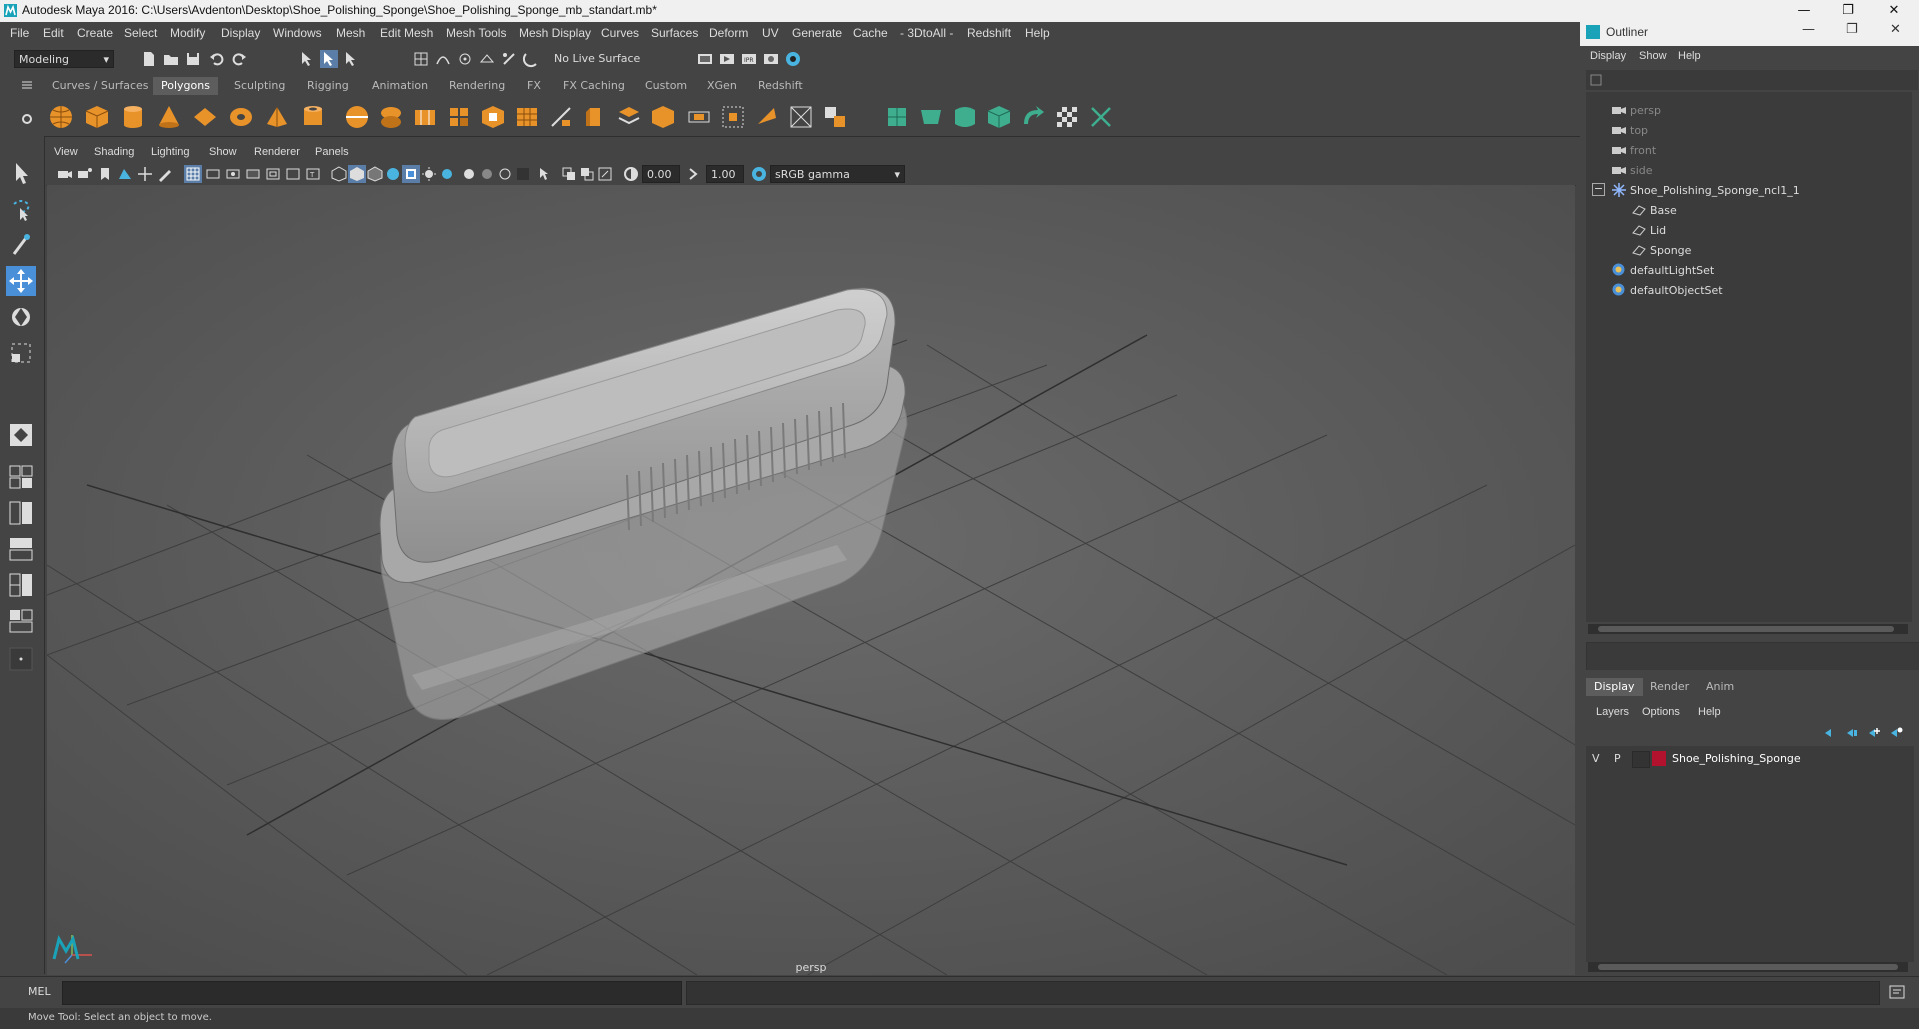 This screenshot has height=1029, width=1919. Describe the element at coordinates (817, 33) in the screenshot. I see `menu-generate: Generate` at that location.